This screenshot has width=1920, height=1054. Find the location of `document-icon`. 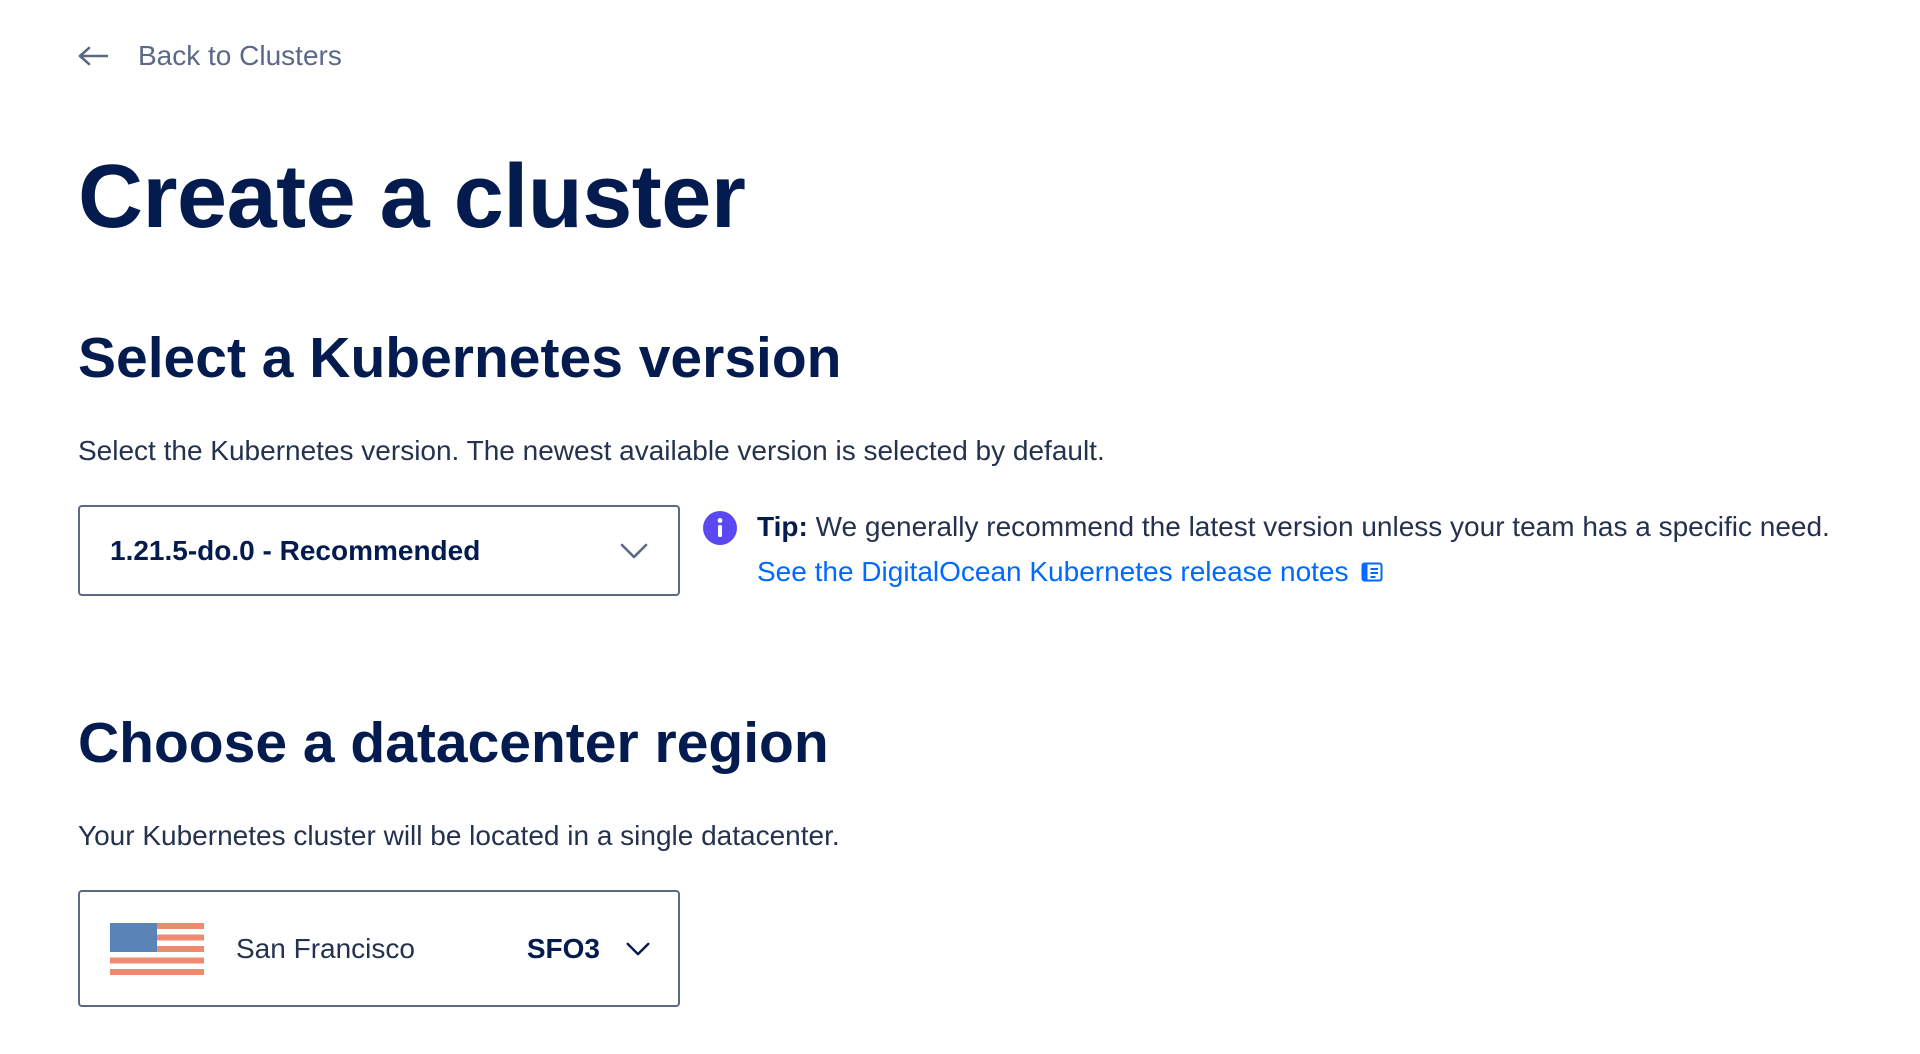

document-icon is located at coordinates (1371, 571).